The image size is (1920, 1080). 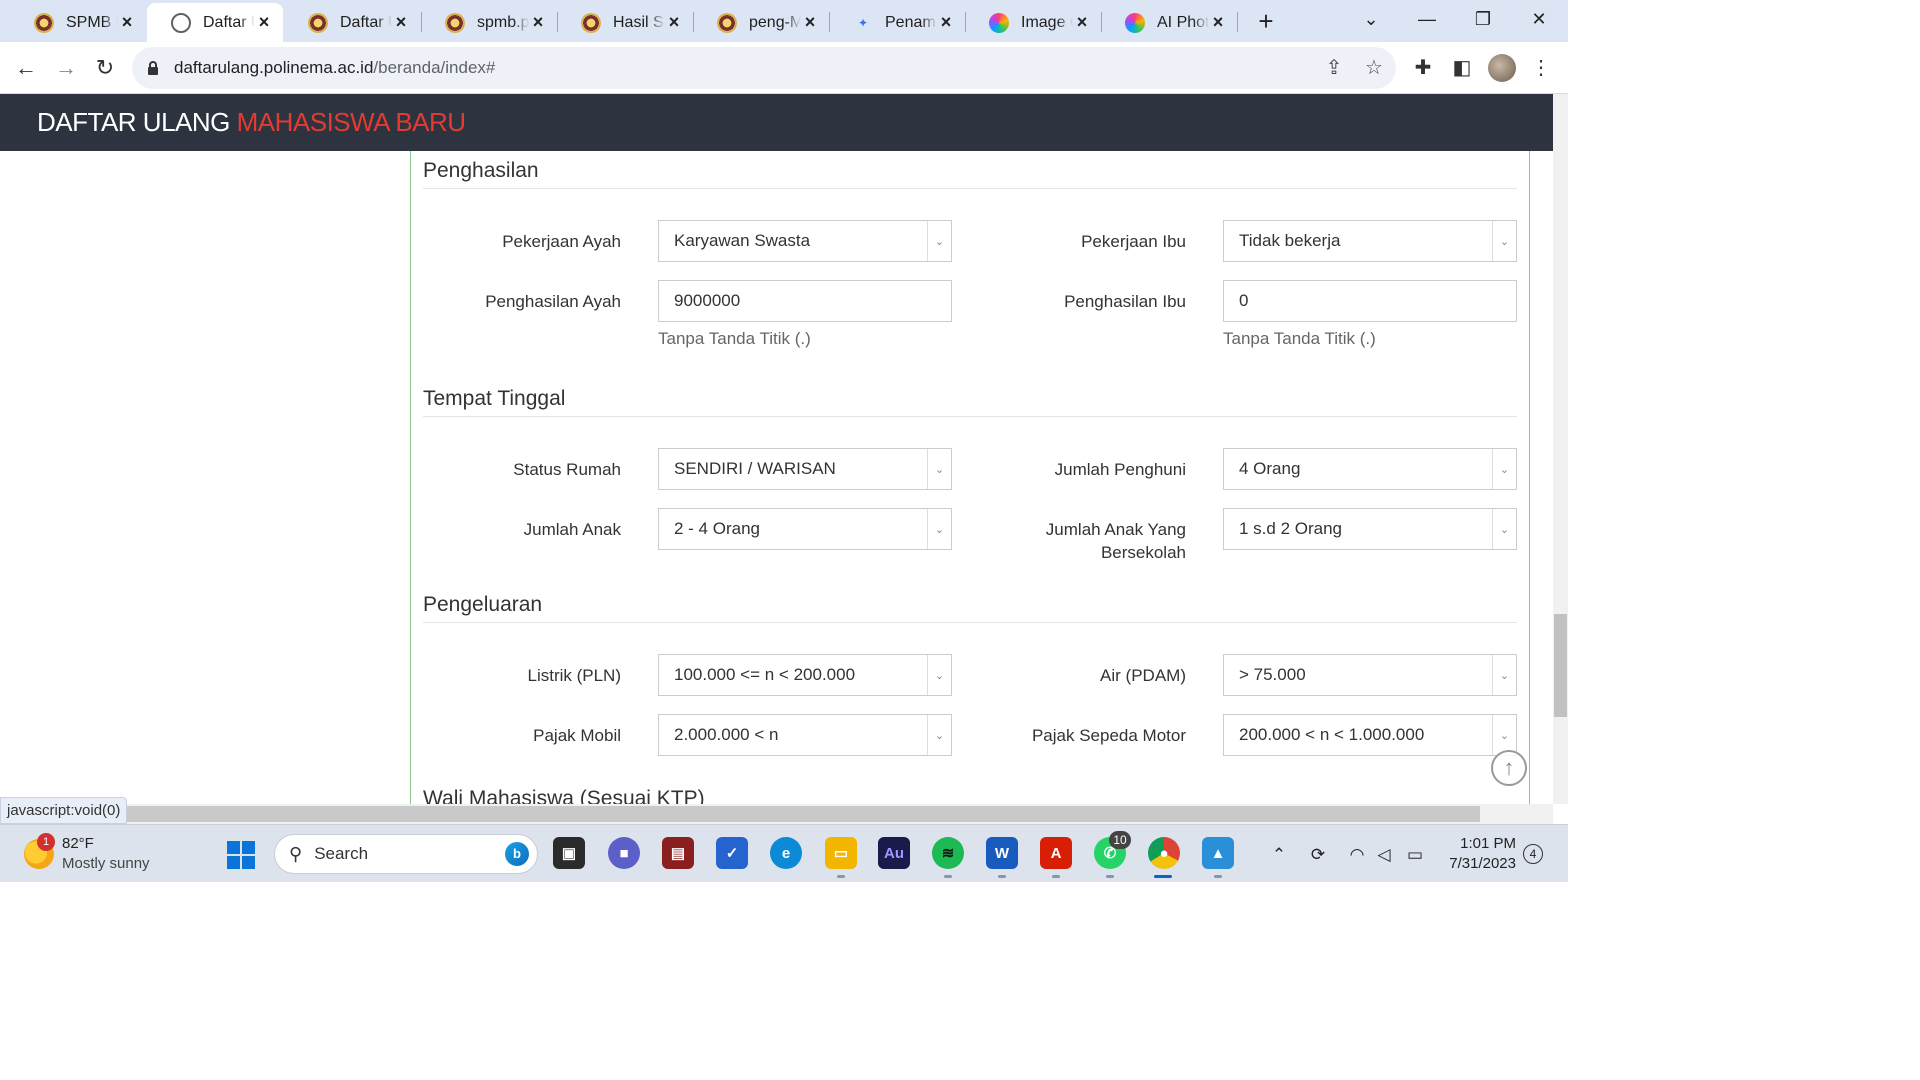 What do you see at coordinates (1370, 241) in the screenshot?
I see `select-pekerjaan-ibu: Tidak bekerja ⌄` at bounding box center [1370, 241].